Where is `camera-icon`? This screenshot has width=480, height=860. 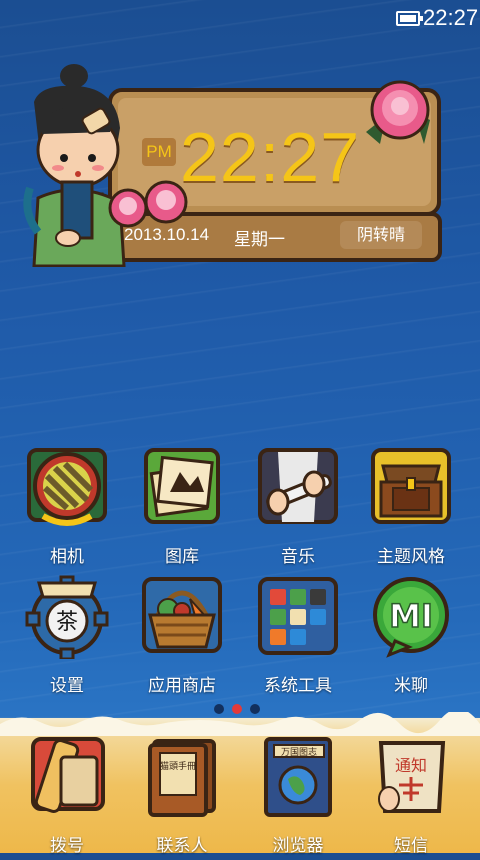 camera-icon is located at coordinates (67, 487).